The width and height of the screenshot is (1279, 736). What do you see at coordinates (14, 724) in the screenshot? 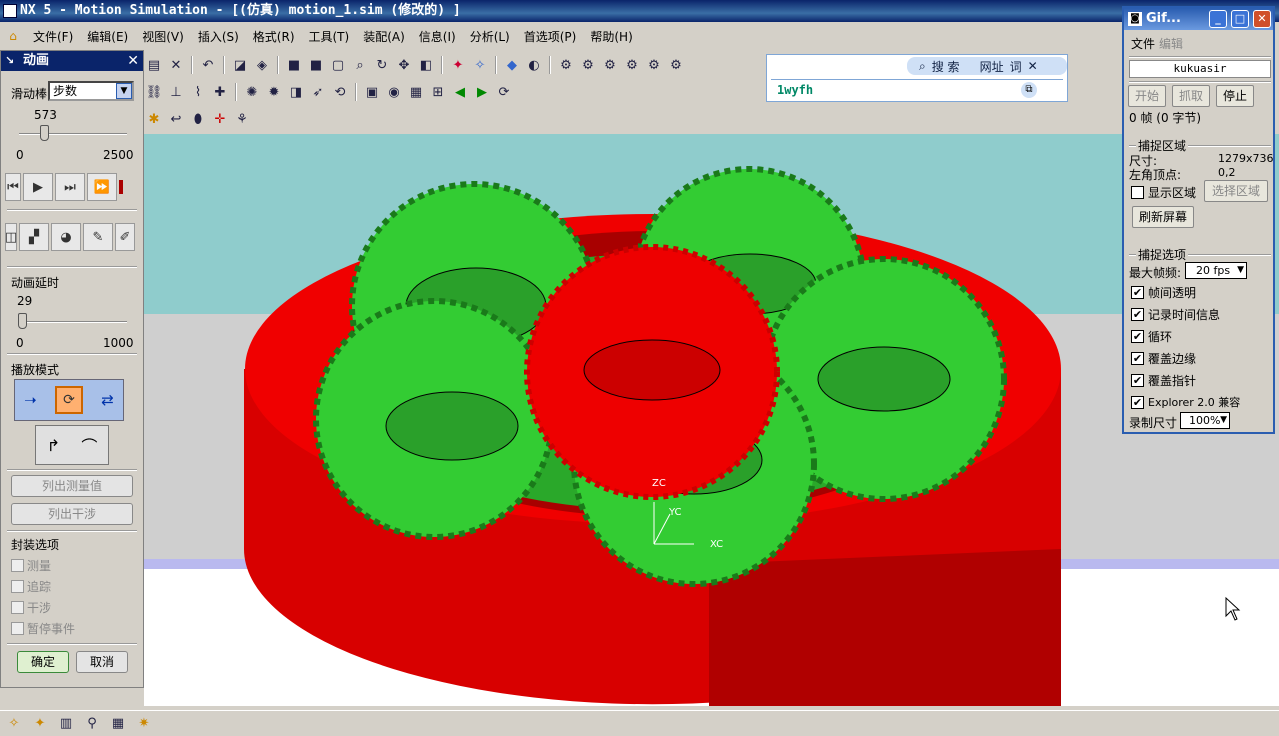
I see `wizard-icon: ✧` at bounding box center [14, 724].